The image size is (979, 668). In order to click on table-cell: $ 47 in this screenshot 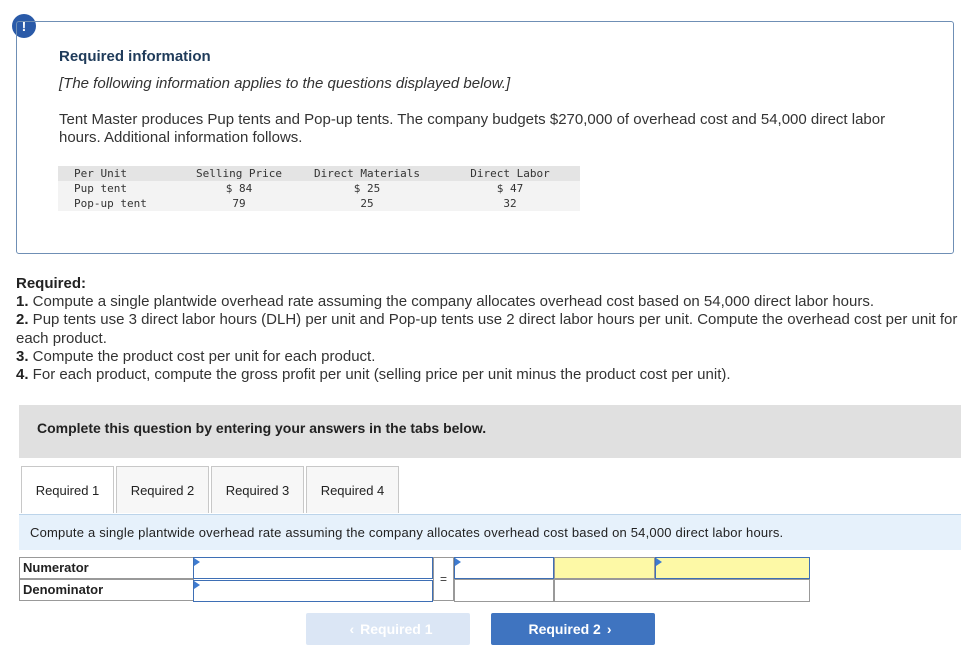, I will do `click(510, 188)`.